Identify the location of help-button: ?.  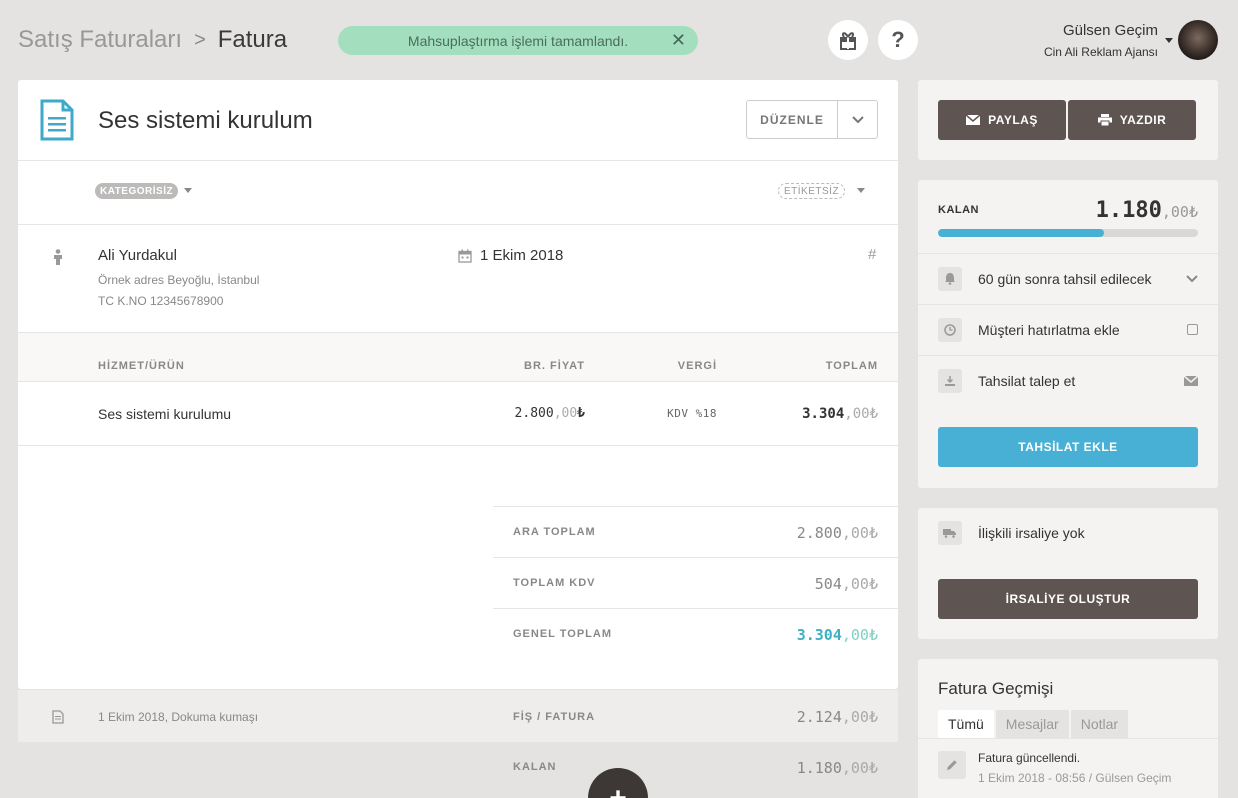
(898, 40).